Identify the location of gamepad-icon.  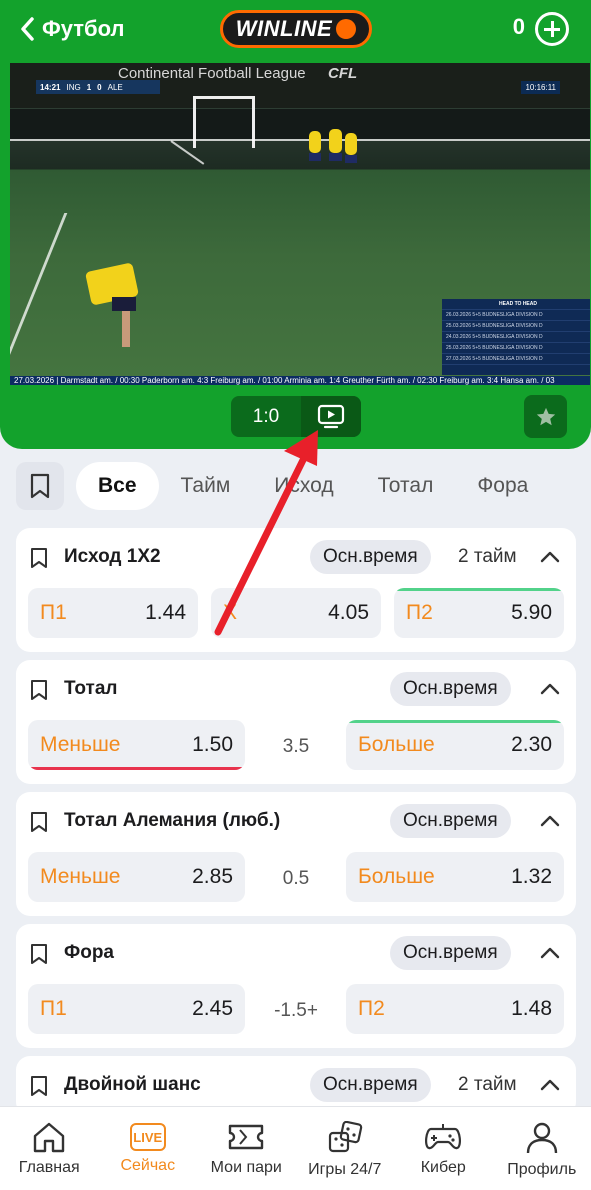
(443, 1137).